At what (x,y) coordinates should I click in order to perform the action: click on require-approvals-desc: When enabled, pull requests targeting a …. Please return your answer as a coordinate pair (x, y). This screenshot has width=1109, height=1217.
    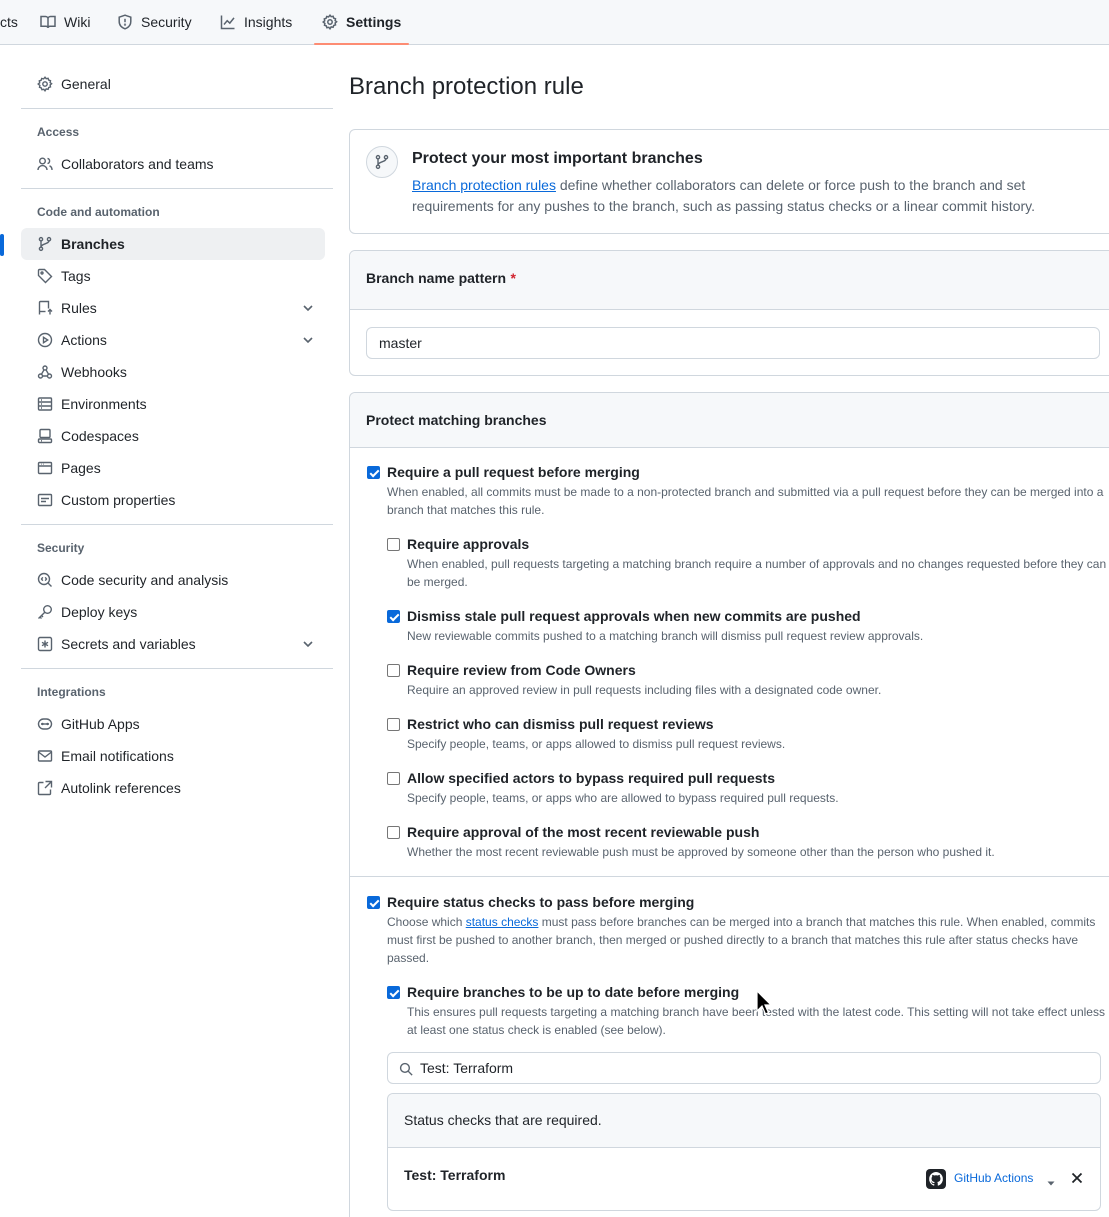
    Looking at the image, I should click on (757, 573).